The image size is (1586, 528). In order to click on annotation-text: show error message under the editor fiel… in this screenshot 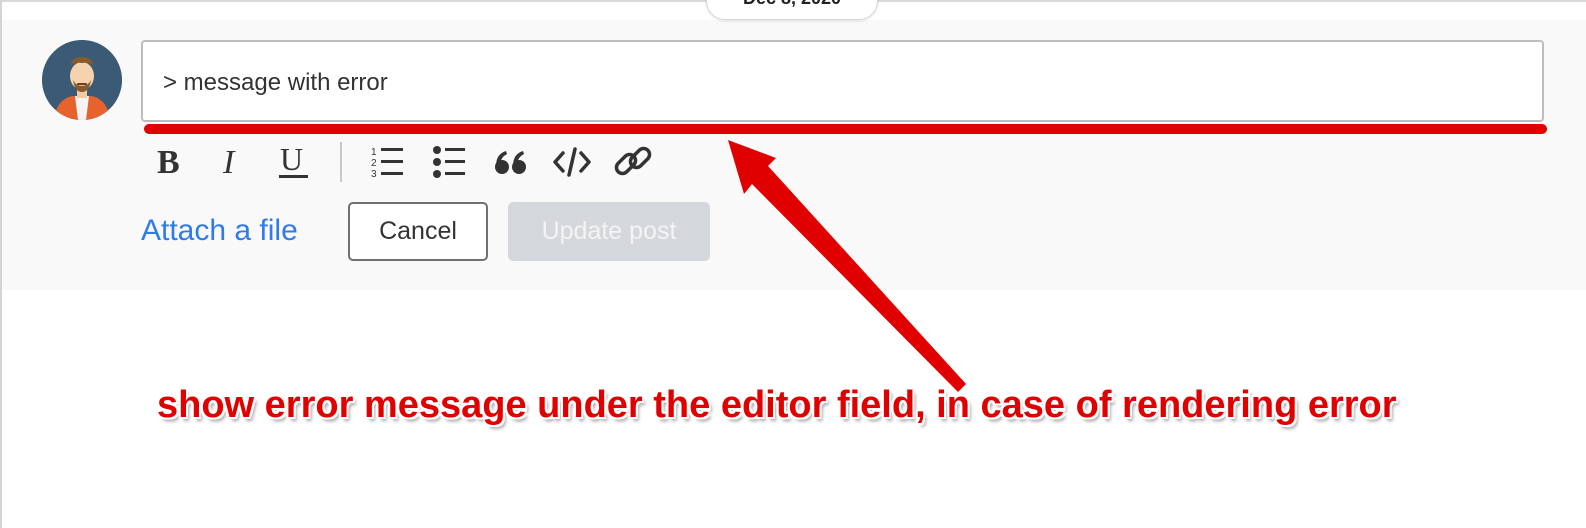, I will do `click(777, 405)`.